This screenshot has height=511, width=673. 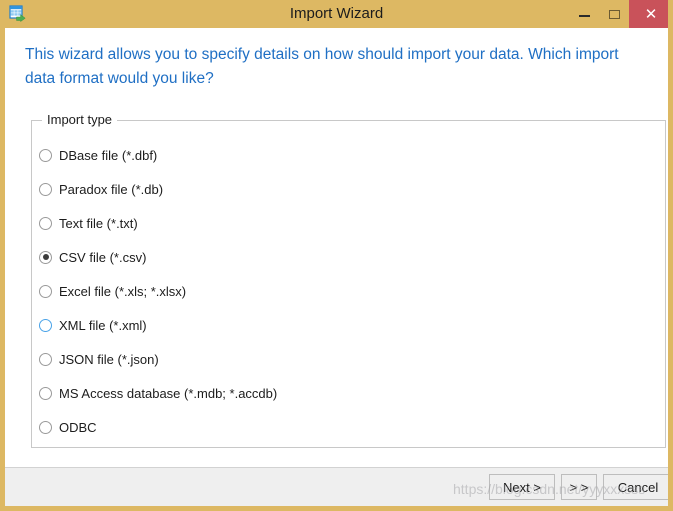 I want to click on maximize-icon, so click(x=614, y=14).